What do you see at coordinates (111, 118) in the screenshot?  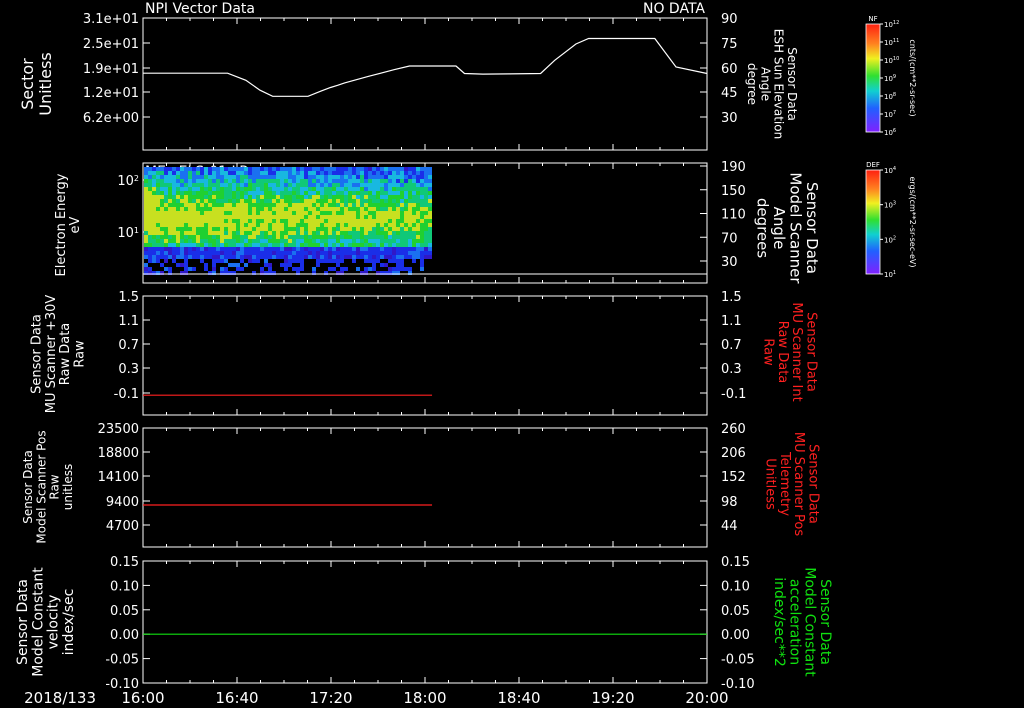 I see `y-tick-label-left: 6.2e+00` at bounding box center [111, 118].